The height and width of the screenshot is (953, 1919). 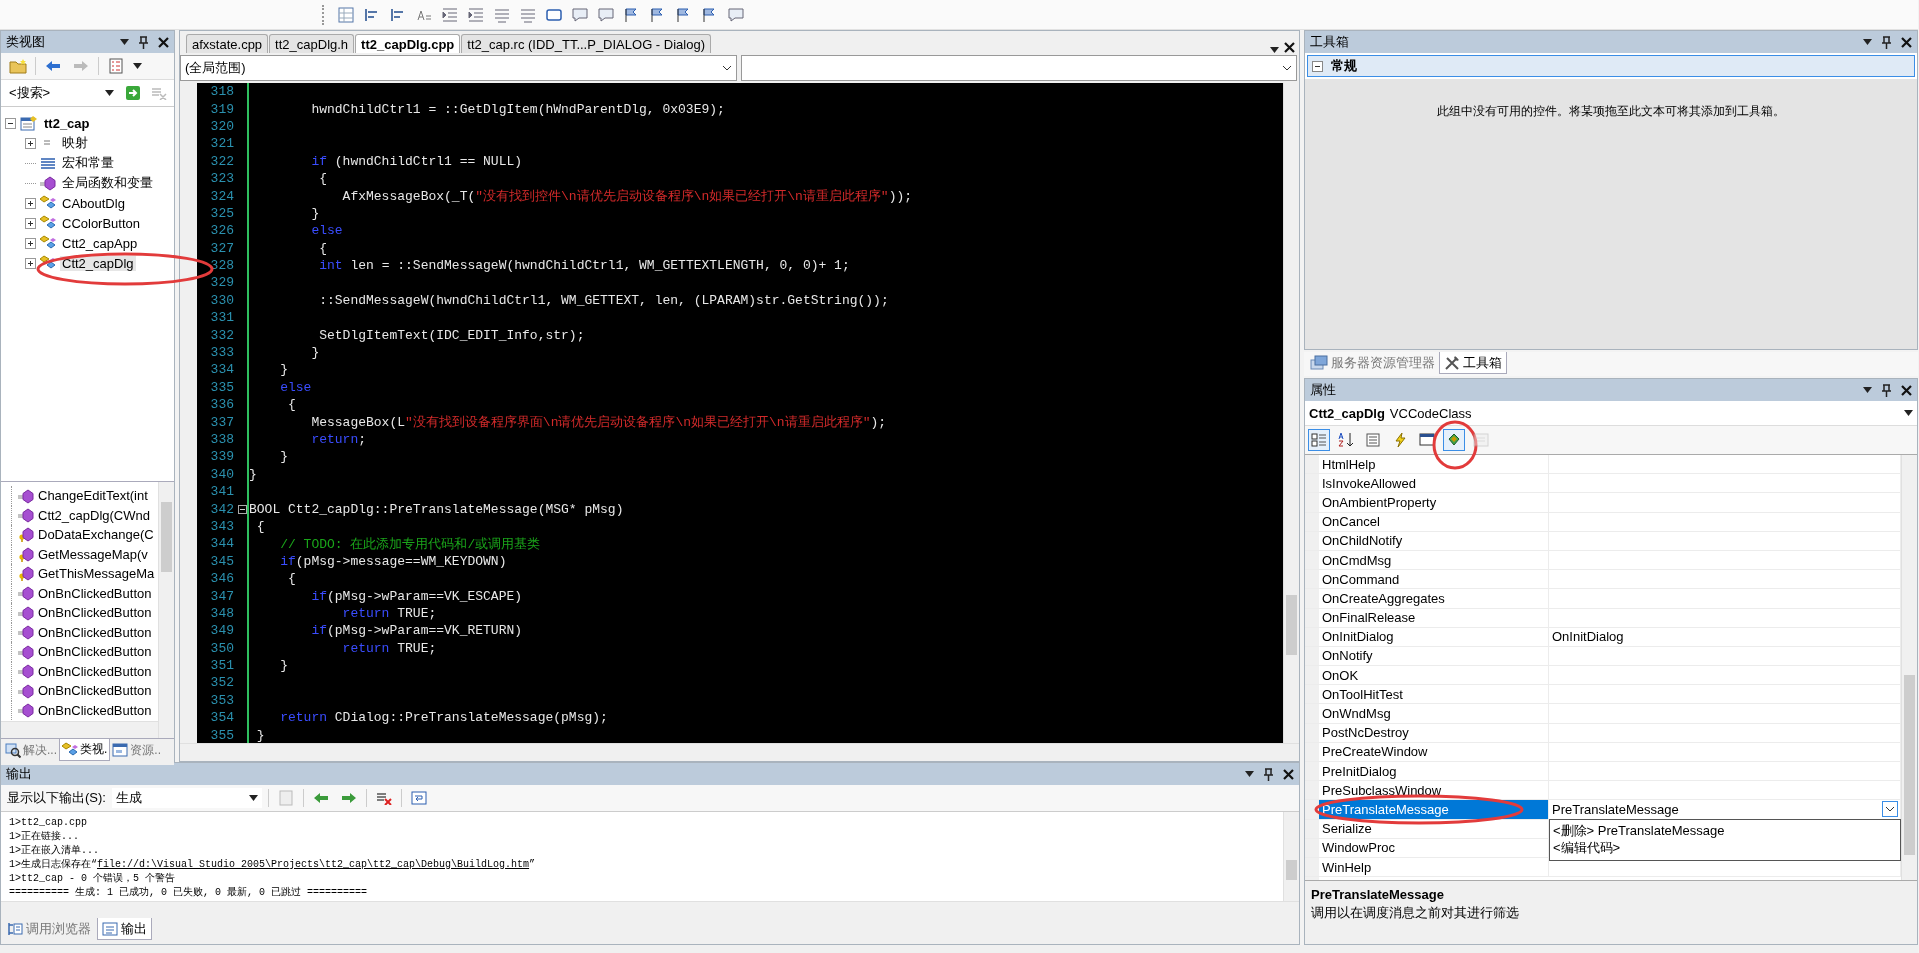 I want to click on property-name: OnNotify, so click(x=1434, y=656).